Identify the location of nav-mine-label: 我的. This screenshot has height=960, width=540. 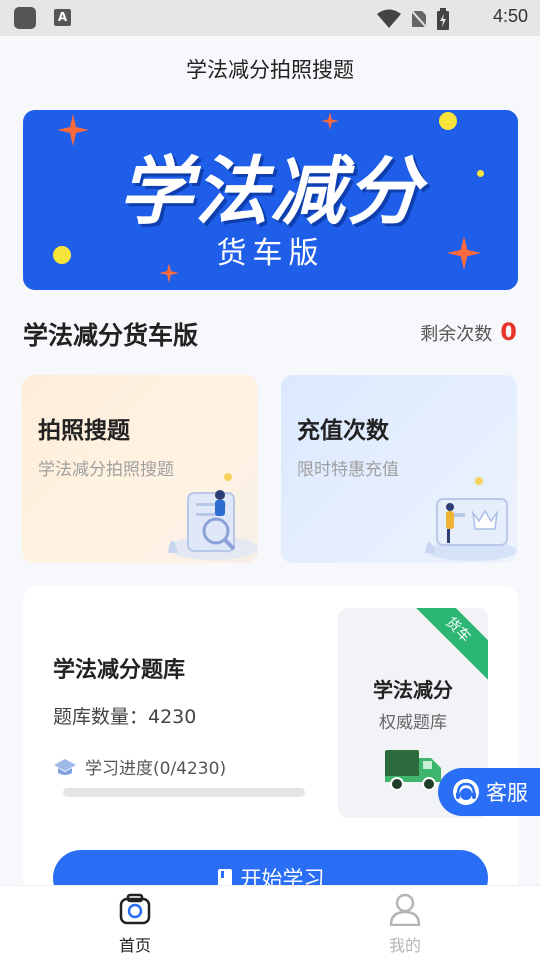
(404, 945).